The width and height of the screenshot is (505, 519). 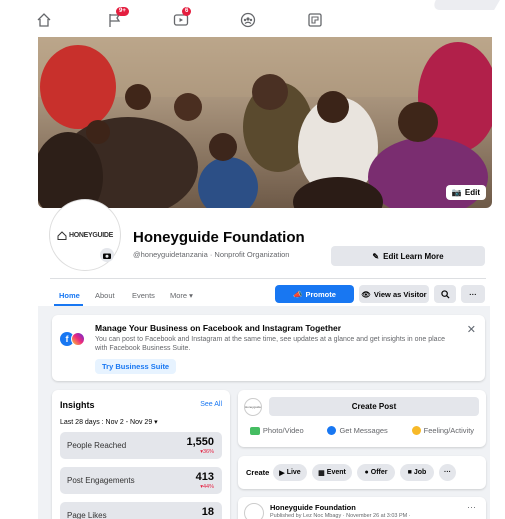 I want to click on tabs-divider, so click(x=268, y=278).